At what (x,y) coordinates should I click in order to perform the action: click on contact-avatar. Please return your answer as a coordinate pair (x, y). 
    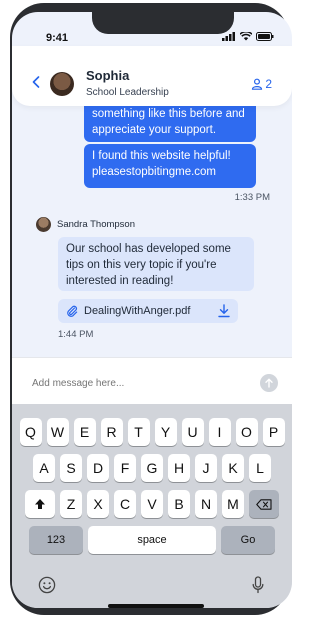
    Looking at the image, I should click on (62, 84).